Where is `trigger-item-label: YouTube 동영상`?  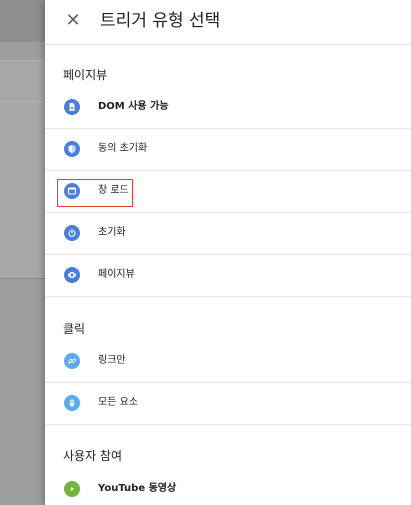 trigger-item-label: YouTube 동영상 is located at coordinates (137, 488).